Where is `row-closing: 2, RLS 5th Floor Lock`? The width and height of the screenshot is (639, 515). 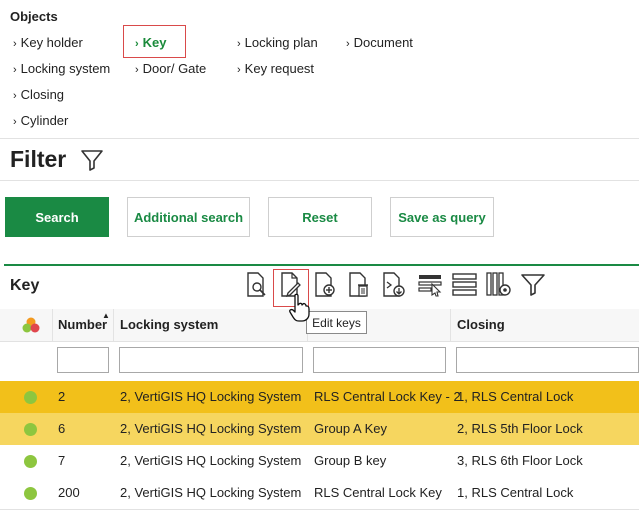
row-closing: 2, RLS 5th Floor Lock is located at coordinates (520, 428).